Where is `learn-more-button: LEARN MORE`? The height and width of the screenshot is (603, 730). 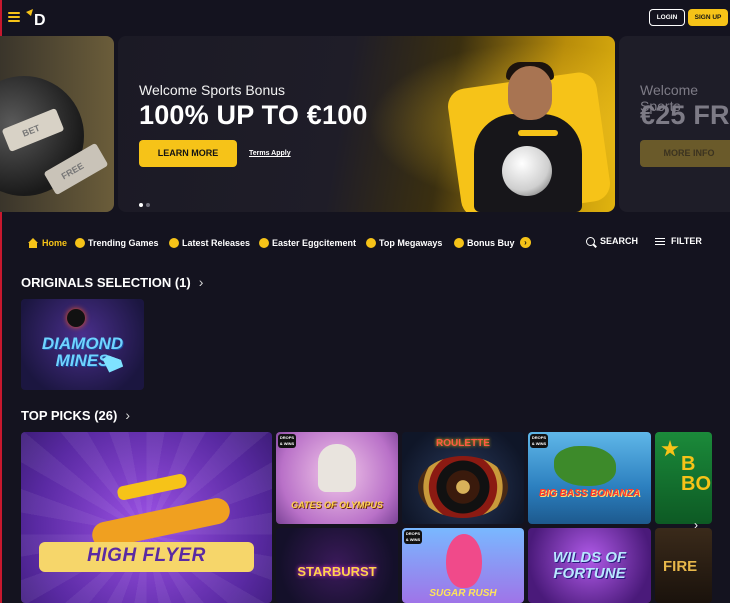 learn-more-button: LEARN MORE is located at coordinates (188, 153).